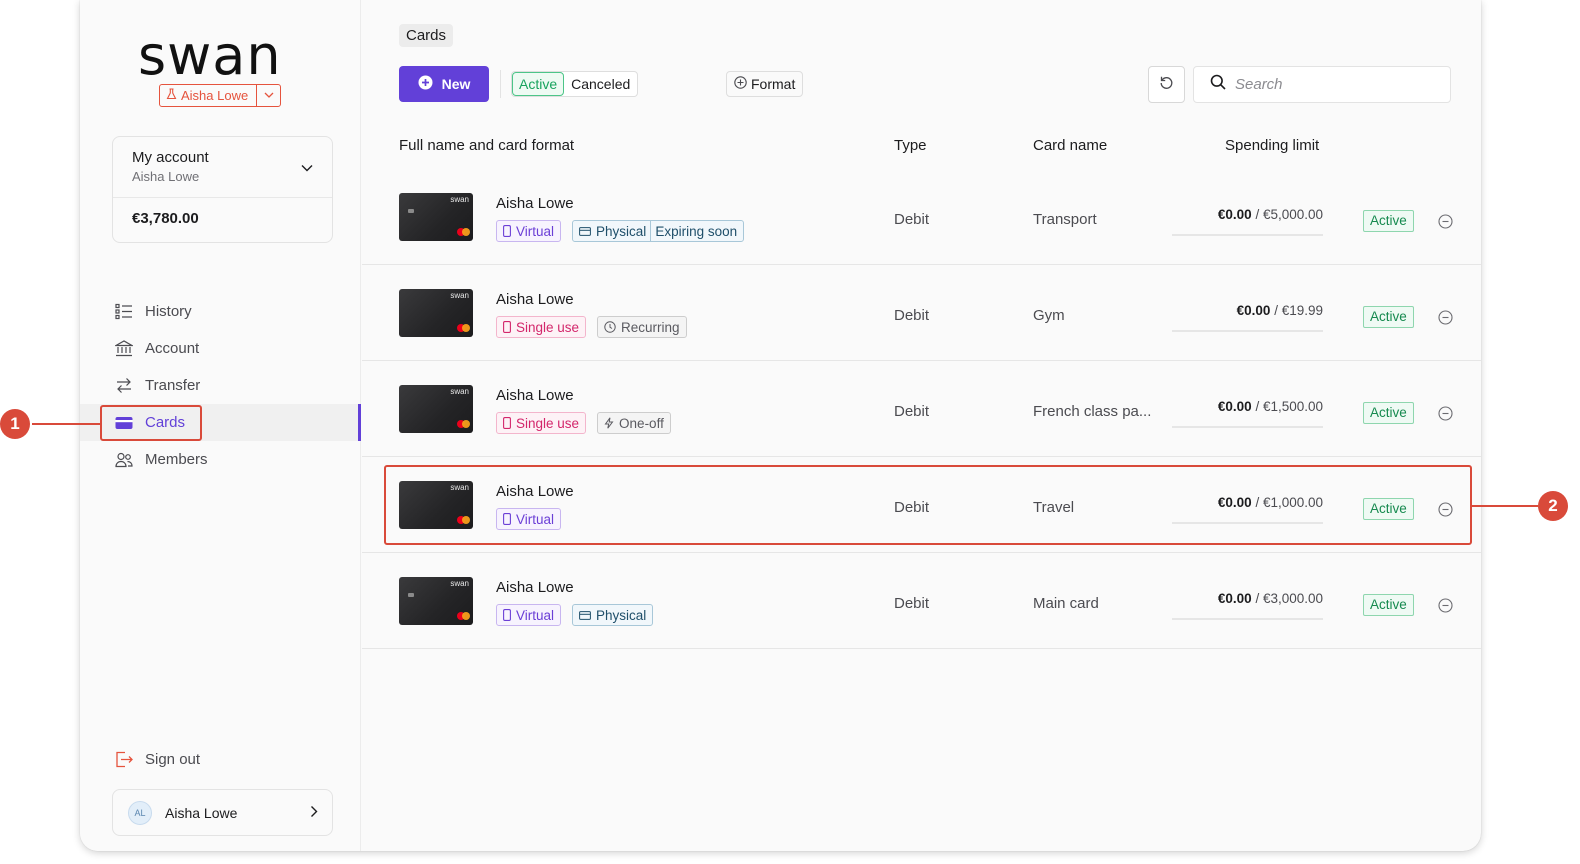 This screenshot has width=1580, height=864. I want to click on sidebar-item-account: Account, so click(220, 348).